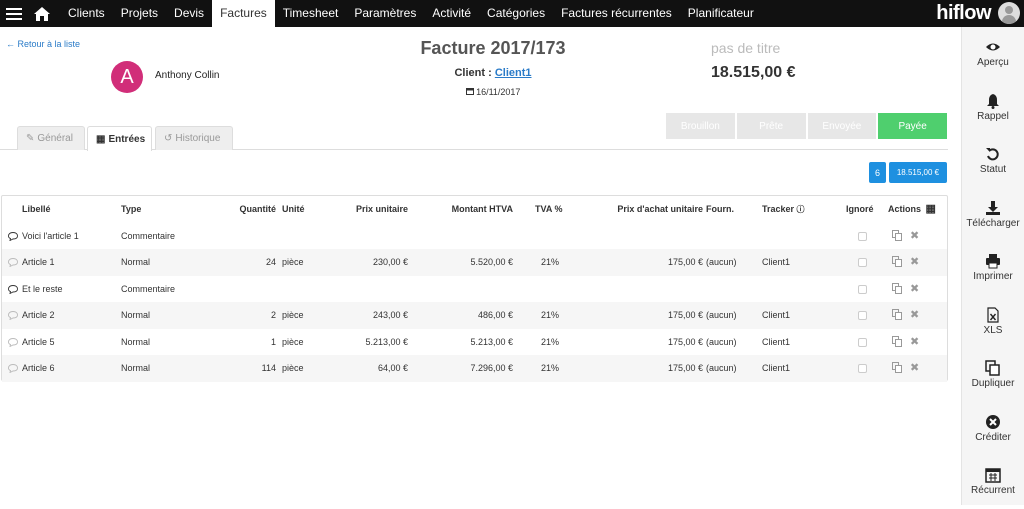 The height and width of the screenshot is (509, 1024). What do you see at coordinates (801, 209) in the screenshot?
I see `info-icon: ⓘ` at bounding box center [801, 209].